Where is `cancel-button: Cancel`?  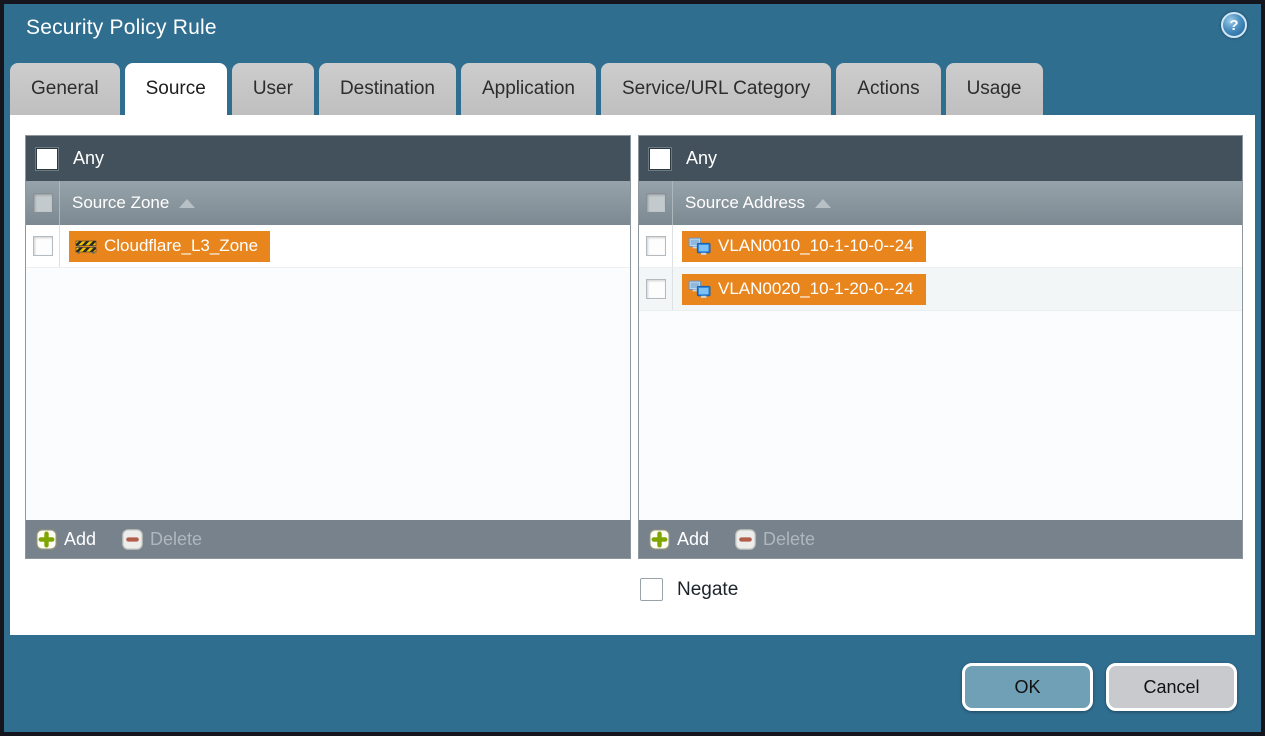
cancel-button: Cancel is located at coordinates (1171, 687).